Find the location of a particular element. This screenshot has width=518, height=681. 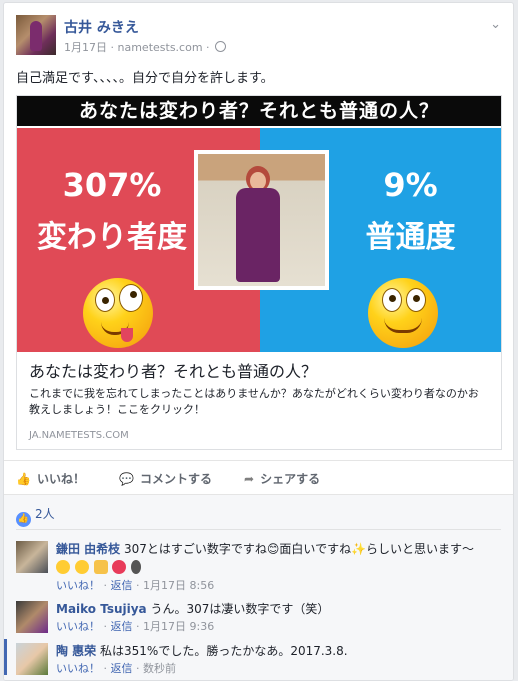

grin-emoji-icon is located at coordinates (81, 567).